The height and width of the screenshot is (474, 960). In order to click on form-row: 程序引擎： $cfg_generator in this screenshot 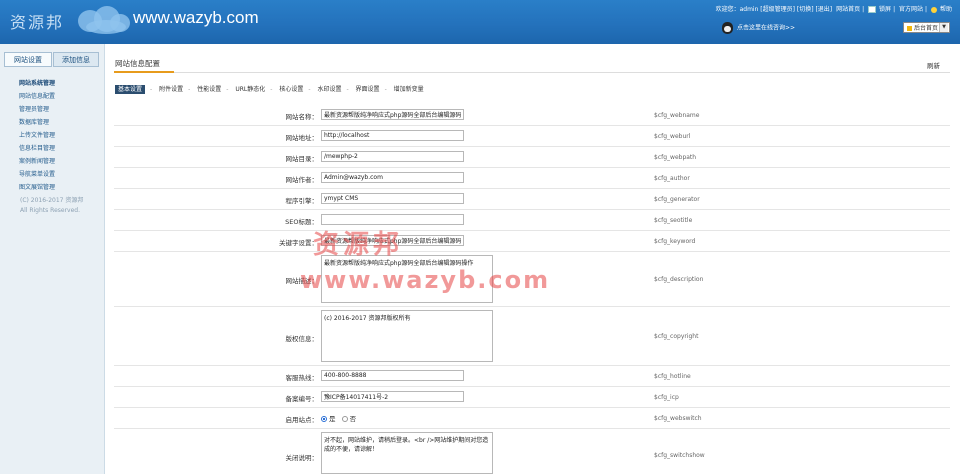, I will do `click(532, 199)`.